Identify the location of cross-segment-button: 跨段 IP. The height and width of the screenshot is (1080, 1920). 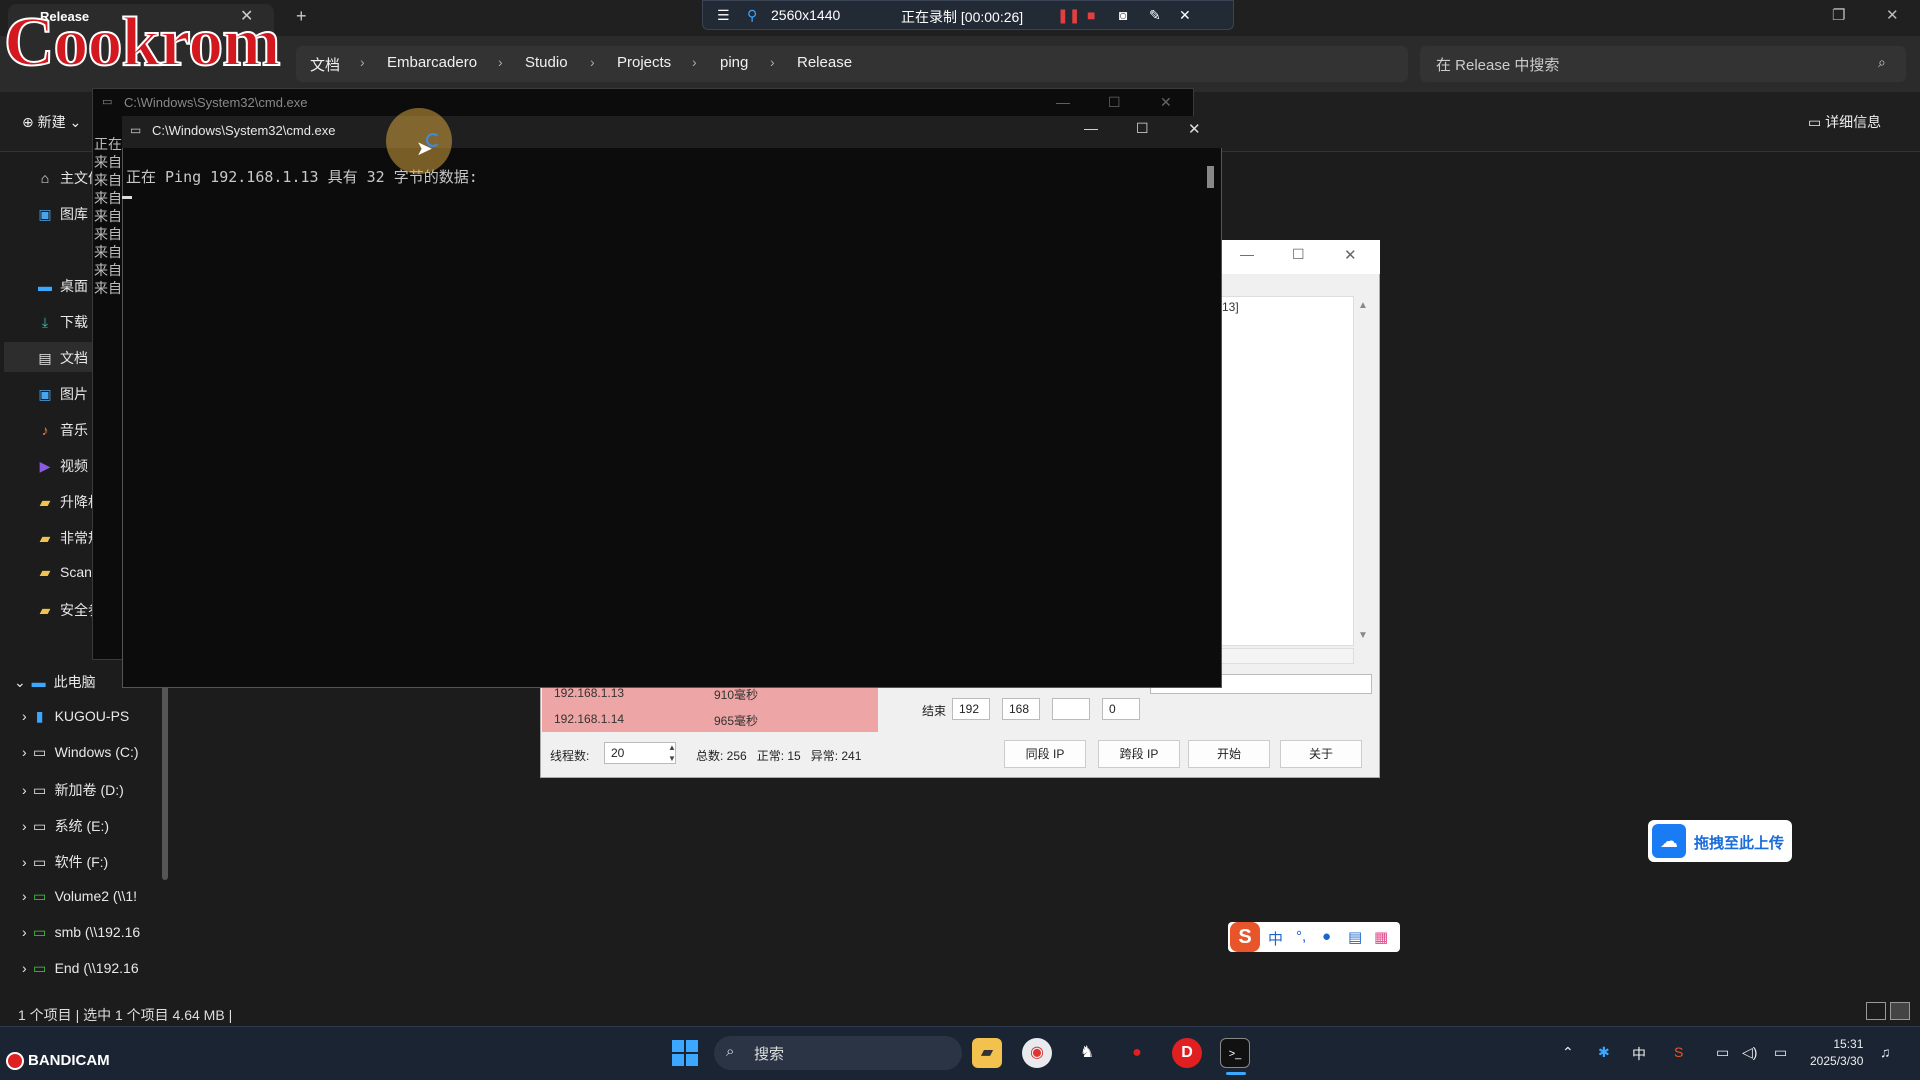
(1139, 754).